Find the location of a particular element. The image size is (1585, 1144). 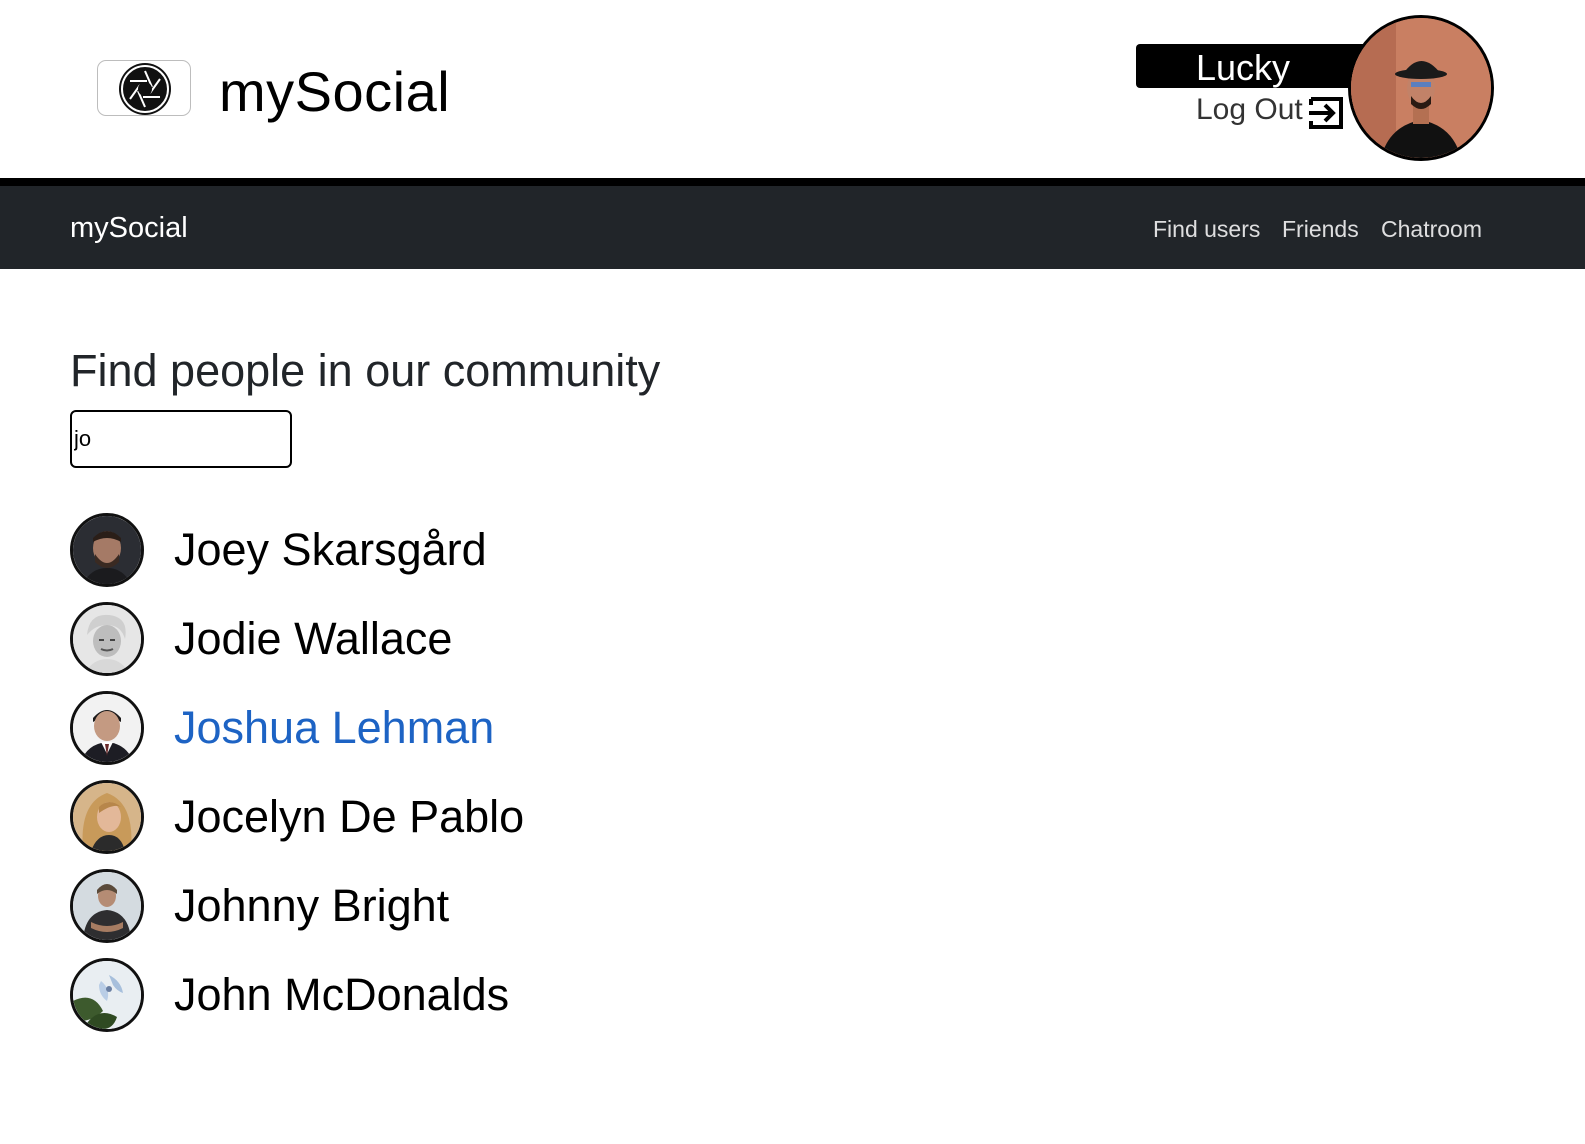

current-user-name: Lucky is located at coordinates (1243, 67).